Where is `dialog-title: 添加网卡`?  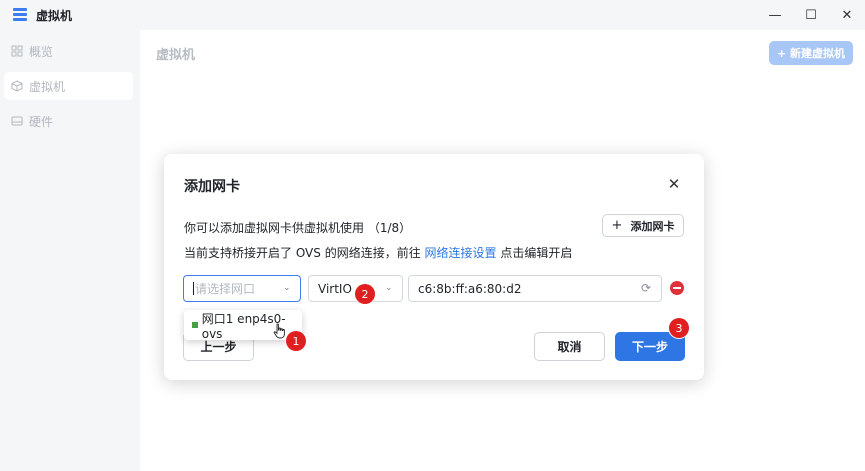
dialog-title: 添加网卡 is located at coordinates (212, 187).